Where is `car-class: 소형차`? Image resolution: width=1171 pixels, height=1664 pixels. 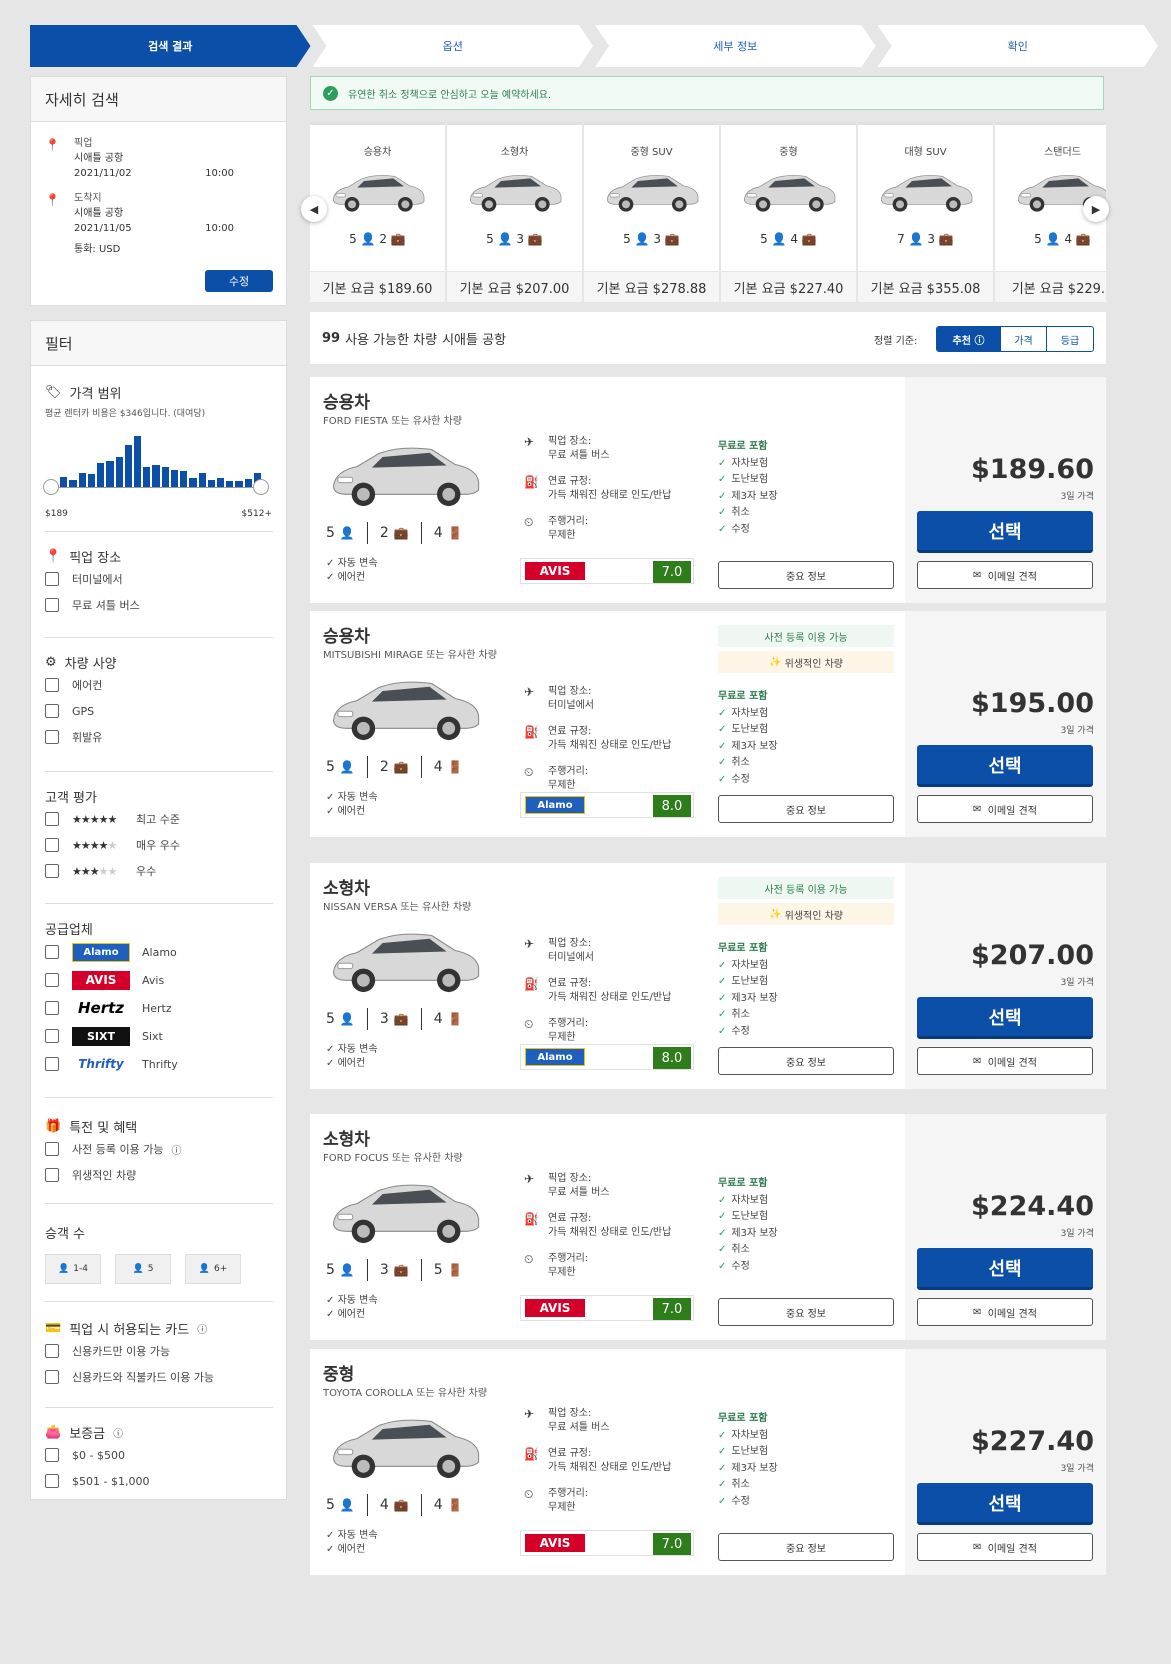
car-class: 소형차 is located at coordinates (346, 1140).